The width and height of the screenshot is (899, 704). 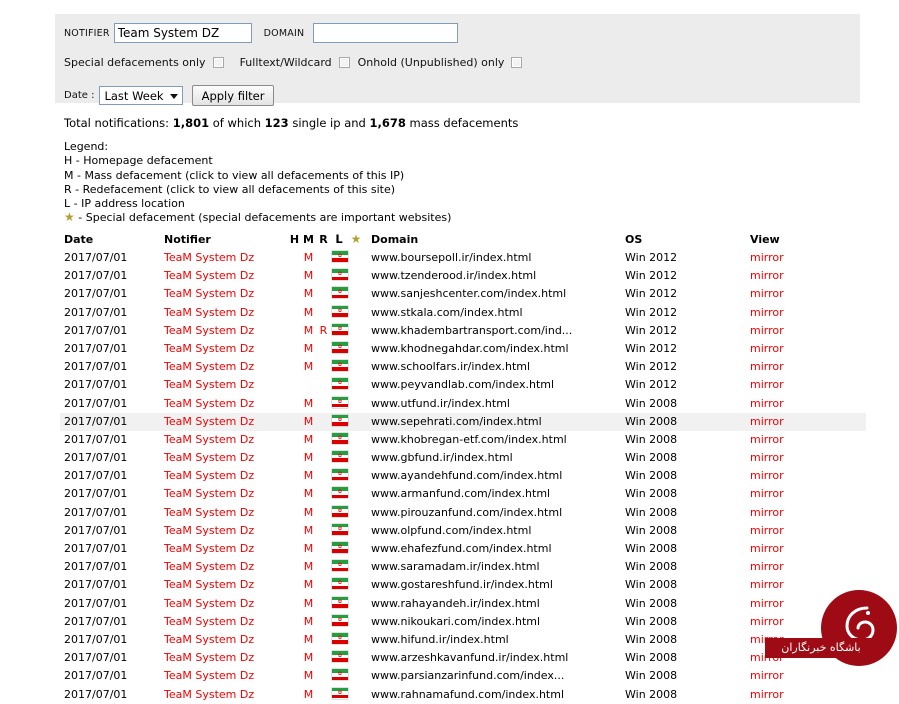 What do you see at coordinates (455, 622) in the screenshot?
I see `cell-domain: www.nikoukari.com/index.html` at bounding box center [455, 622].